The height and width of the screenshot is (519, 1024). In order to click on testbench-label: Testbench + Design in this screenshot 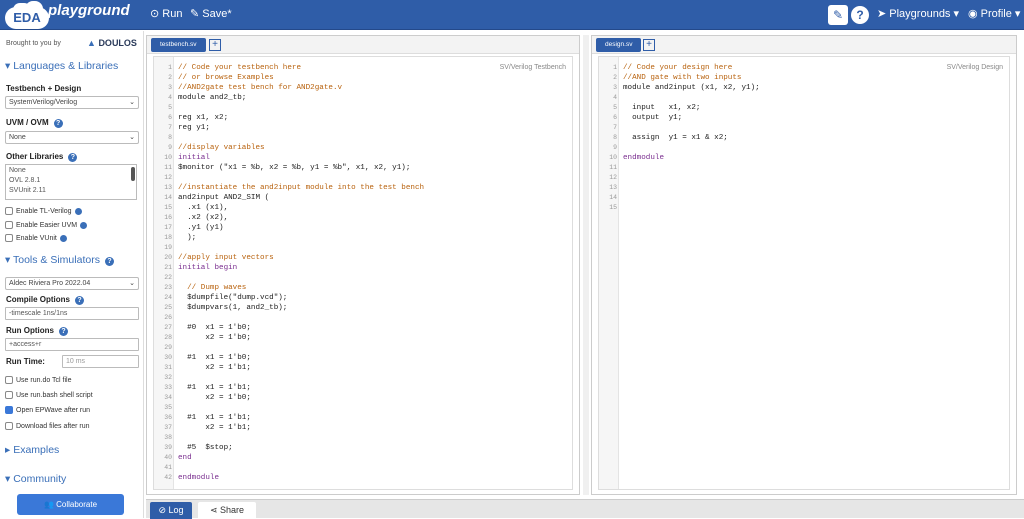, I will do `click(44, 88)`.